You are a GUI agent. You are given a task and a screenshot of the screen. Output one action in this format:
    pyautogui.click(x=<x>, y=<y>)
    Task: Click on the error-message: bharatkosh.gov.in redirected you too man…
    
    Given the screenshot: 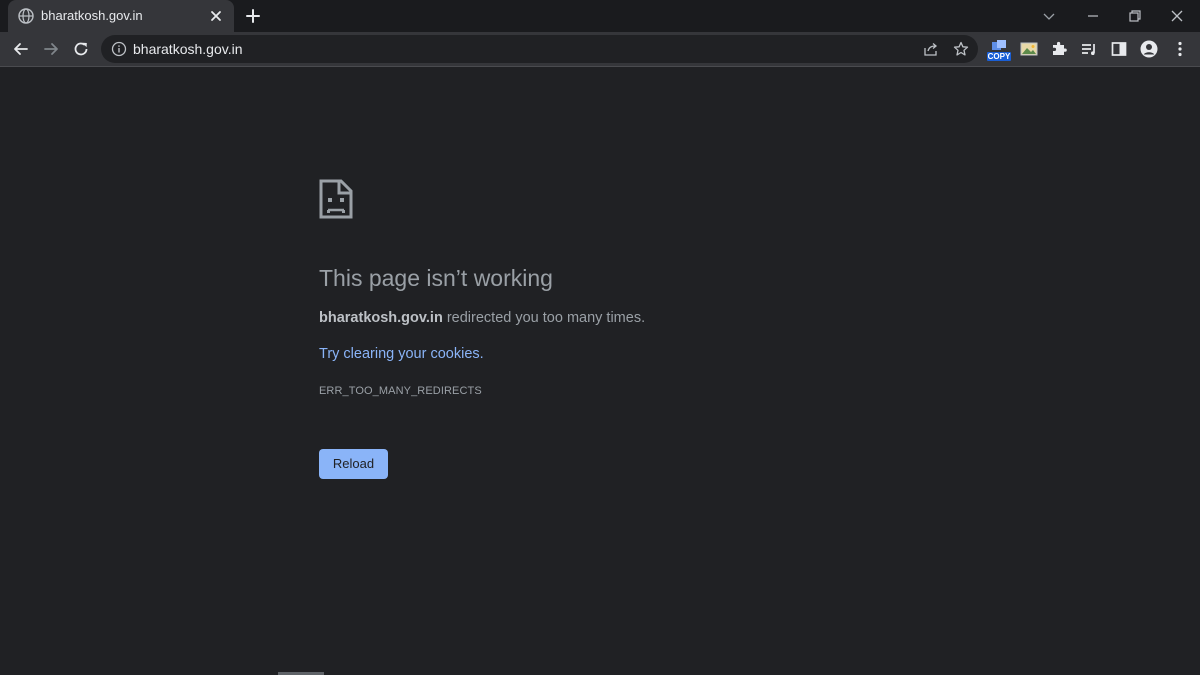 What is the action you would take?
    pyautogui.click(x=482, y=318)
    